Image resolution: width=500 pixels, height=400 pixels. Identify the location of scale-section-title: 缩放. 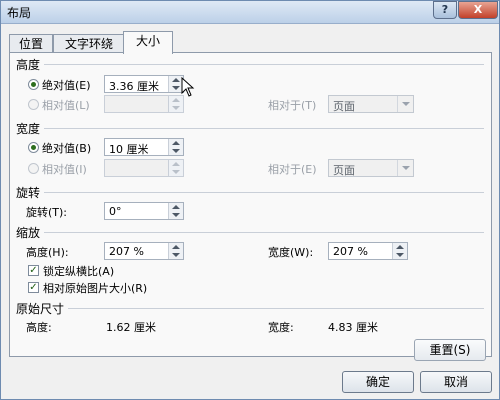
(28, 233).